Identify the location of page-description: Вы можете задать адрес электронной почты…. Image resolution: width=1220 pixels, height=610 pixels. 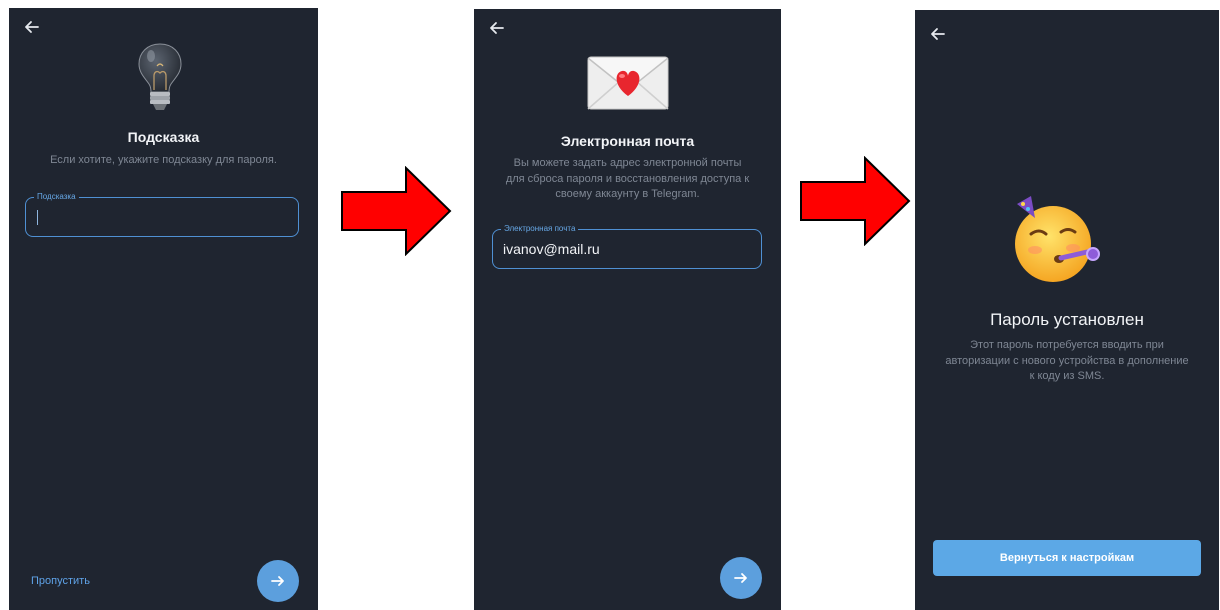
(627, 179).